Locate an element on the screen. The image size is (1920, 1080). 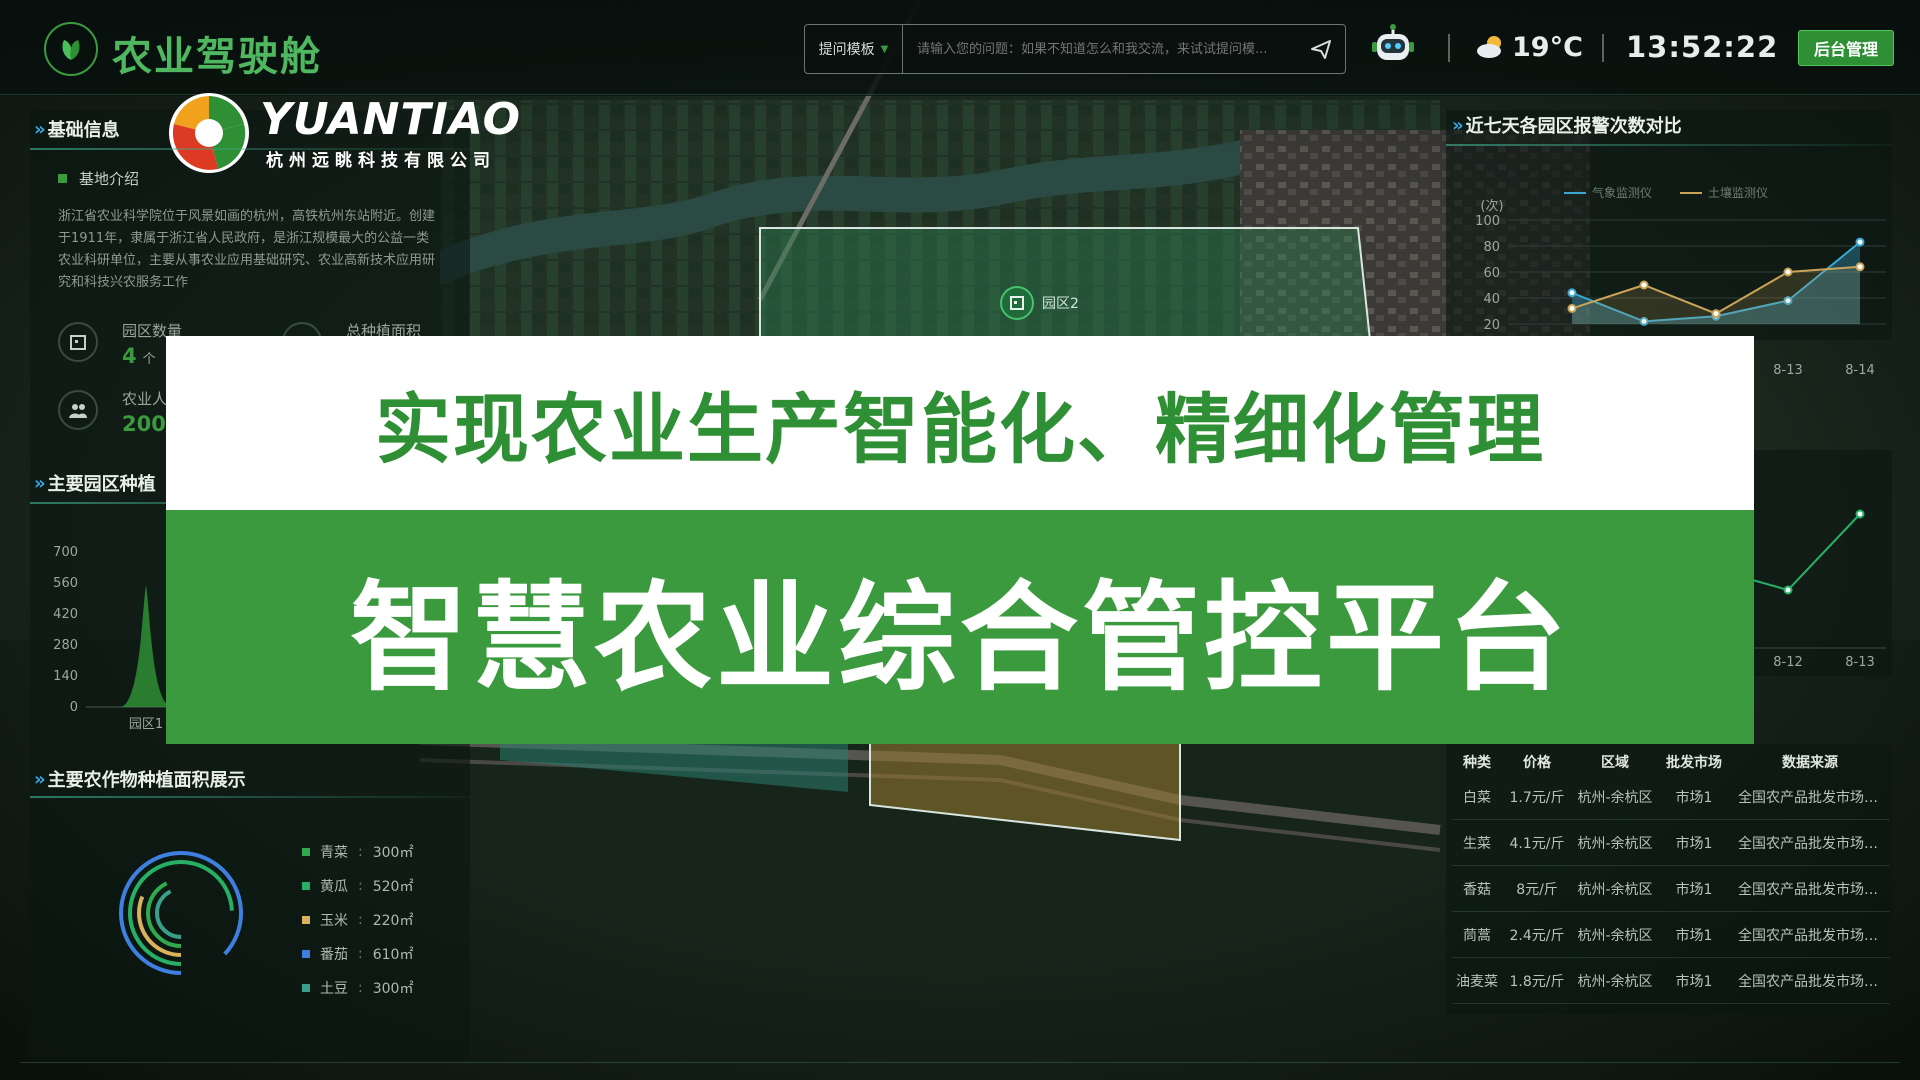
banner-platform-name: 智慧农业综合管控平台 is located at coordinates (959, 637).